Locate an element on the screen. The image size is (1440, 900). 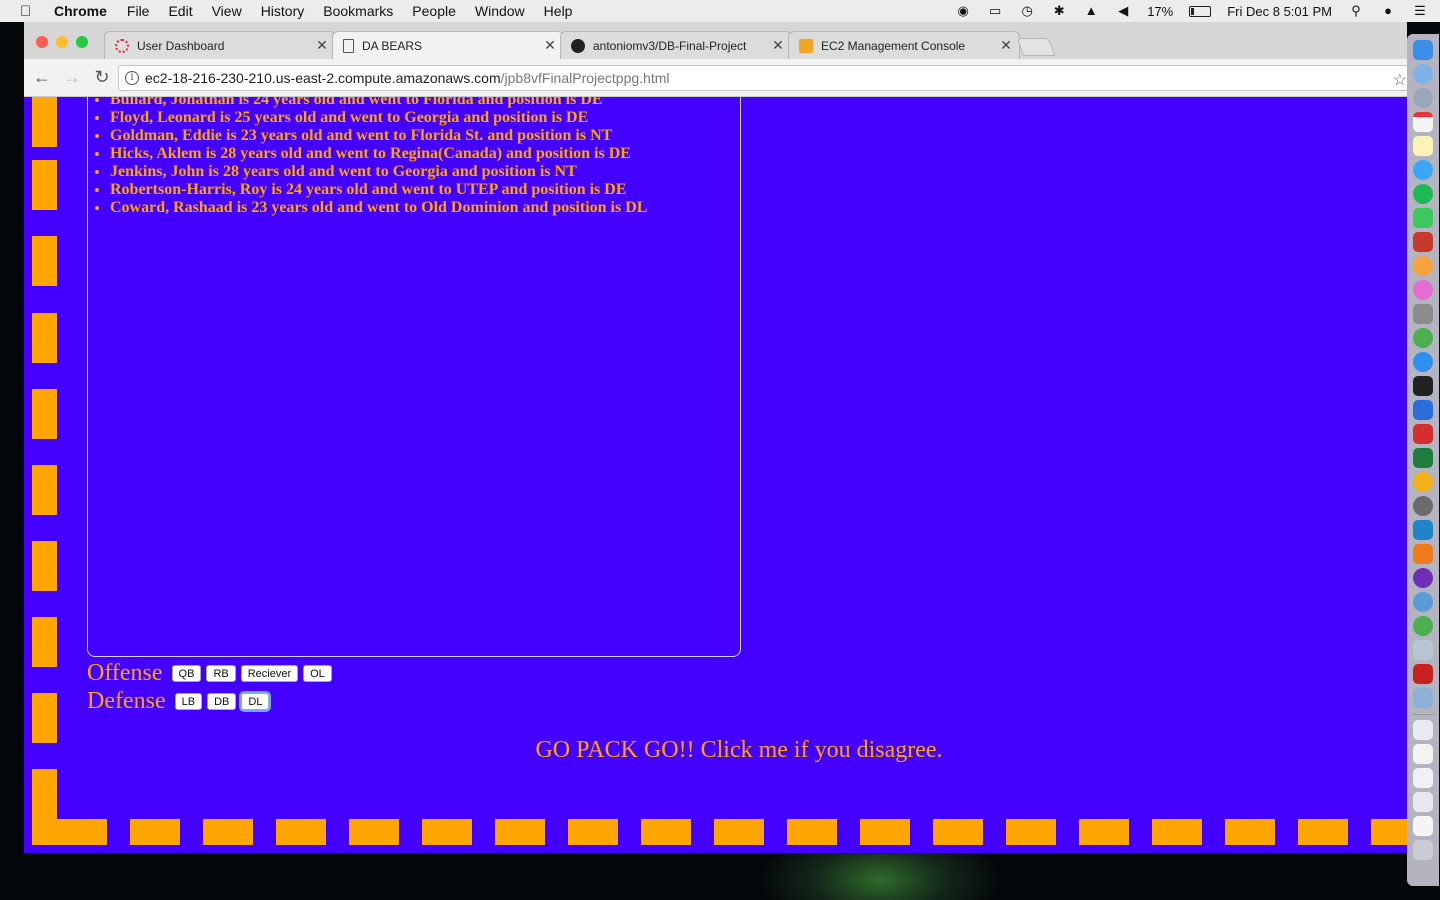
github-desktop-icon is located at coordinates (1423, 578).